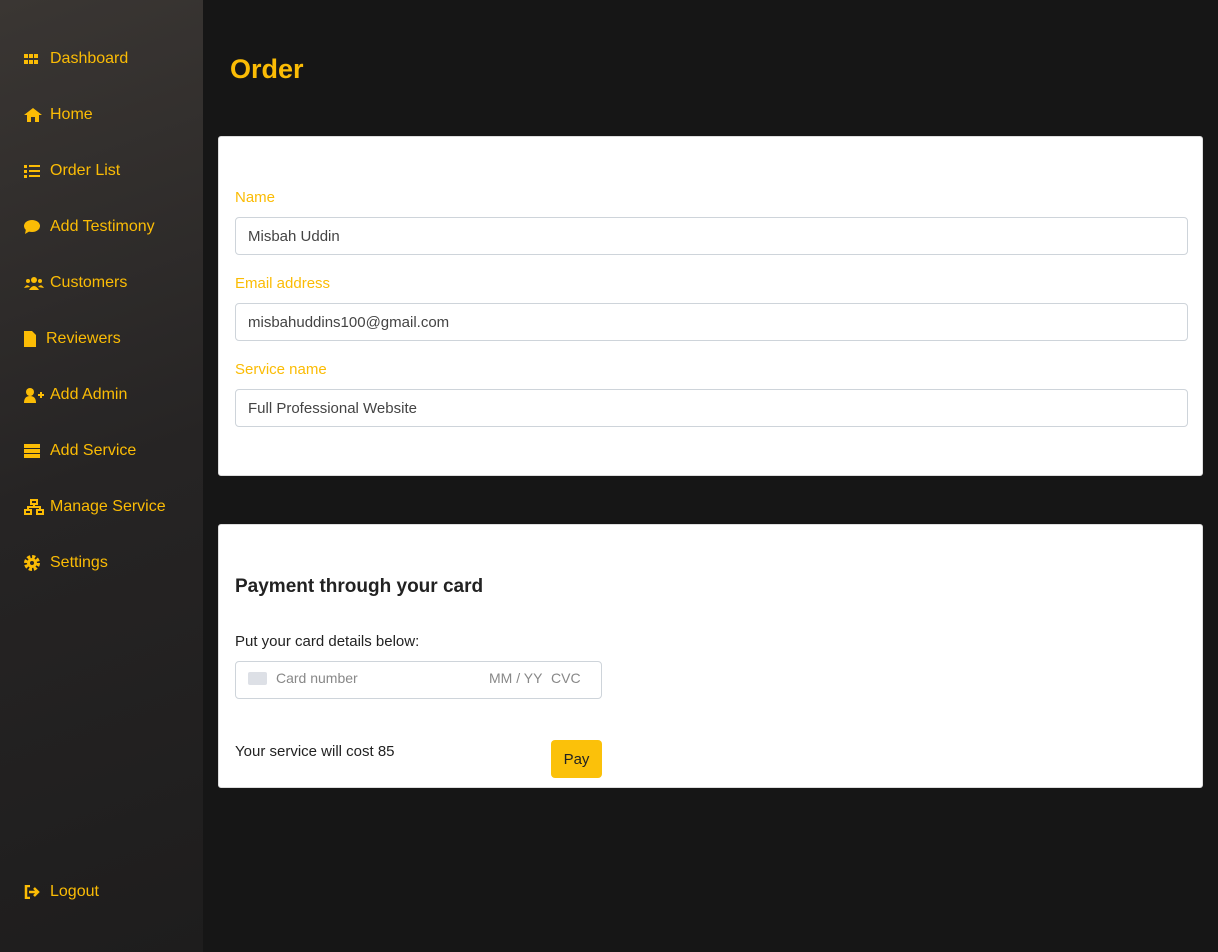 The image size is (1218, 952). Describe the element at coordinates (74, 891) in the screenshot. I see `logout-label: Logout` at that location.